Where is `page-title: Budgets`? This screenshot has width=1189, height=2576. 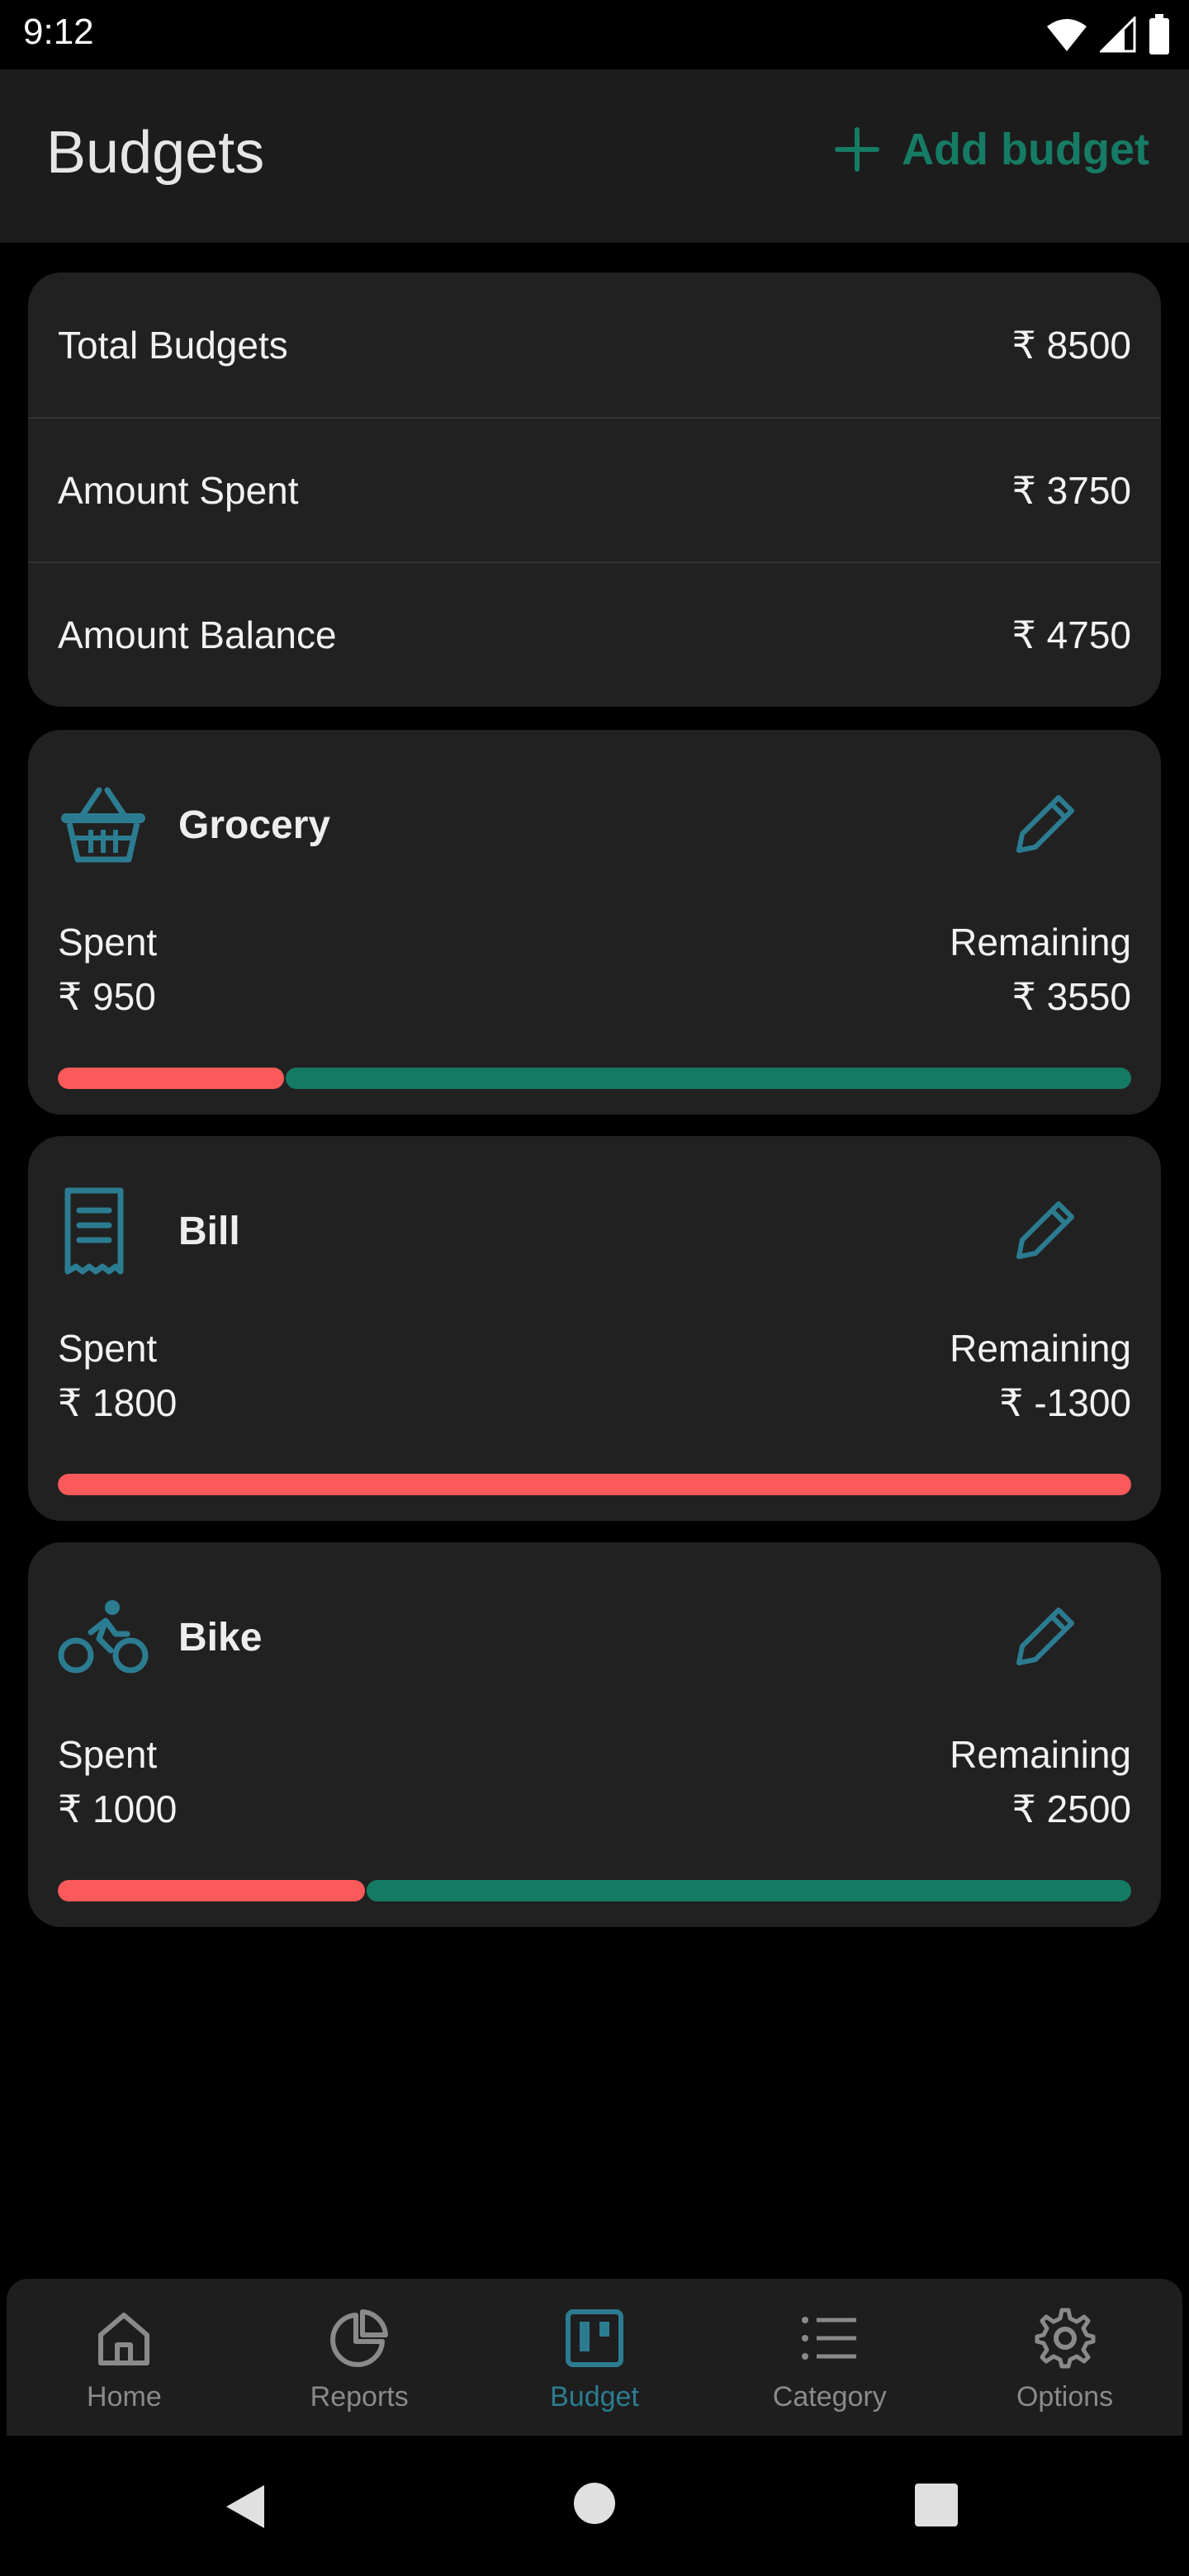
page-title: Budgets is located at coordinates (155, 153).